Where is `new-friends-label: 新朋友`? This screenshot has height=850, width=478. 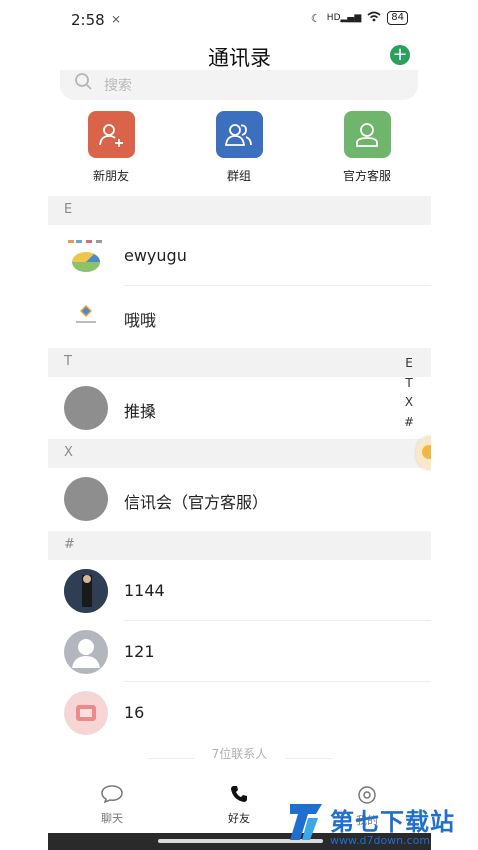
new-friends-label: 新朋友 is located at coordinates (110, 176).